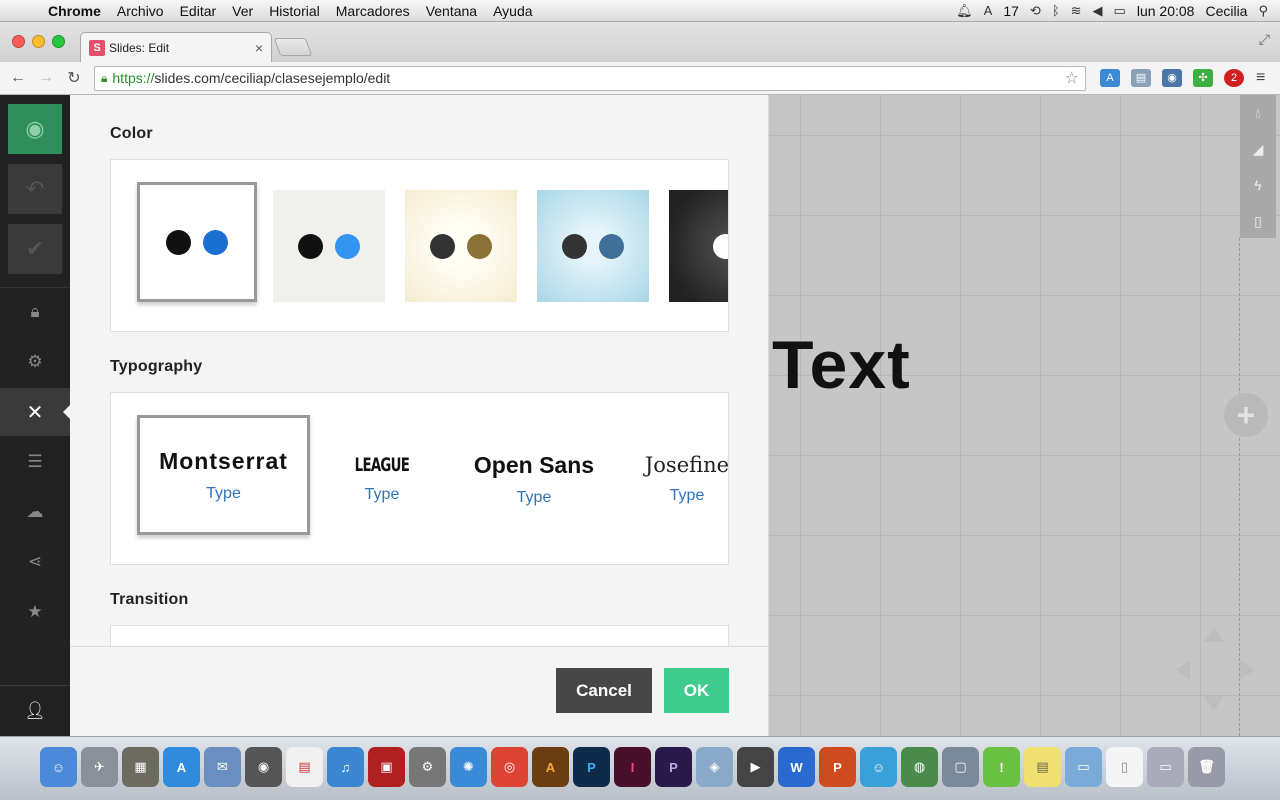 The height and width of the screenshot is (800, 1280). Describe the element at coordinates (451, 11) in the screenshot. I see `menu-ventana: Ventana` at that location.